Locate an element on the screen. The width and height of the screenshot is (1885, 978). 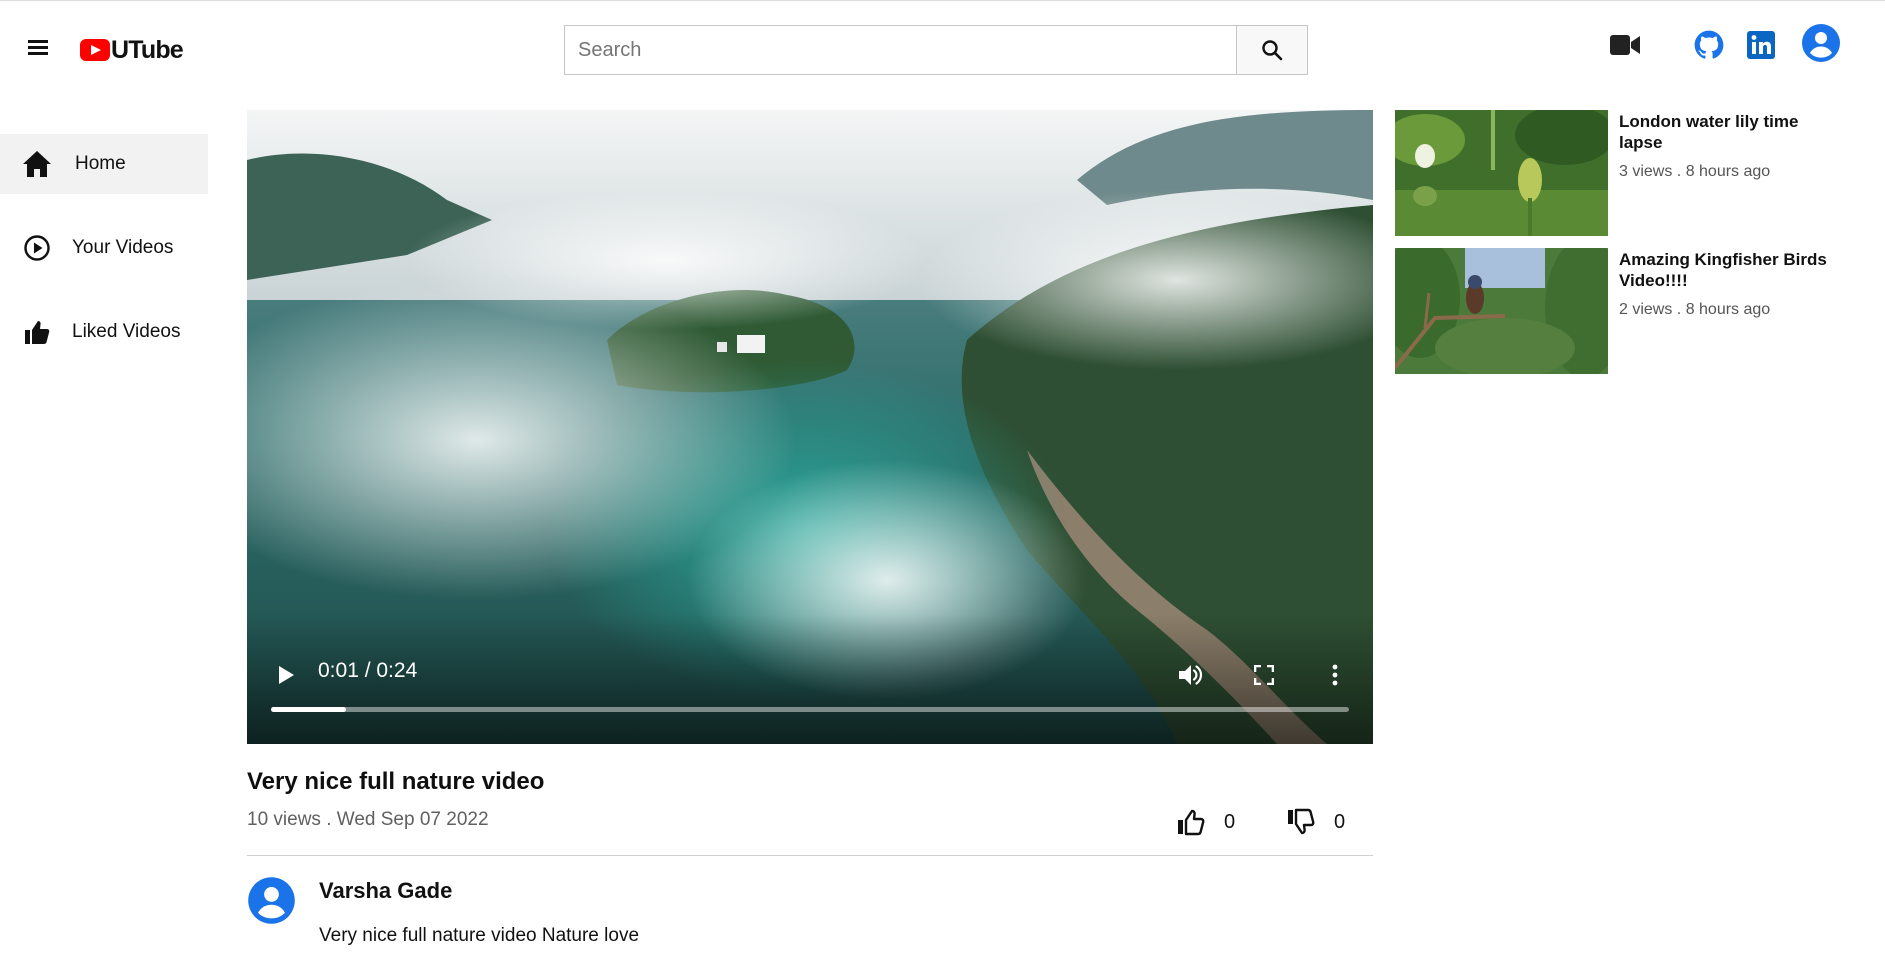
more-options-button is located at coordinates (1335, 675).